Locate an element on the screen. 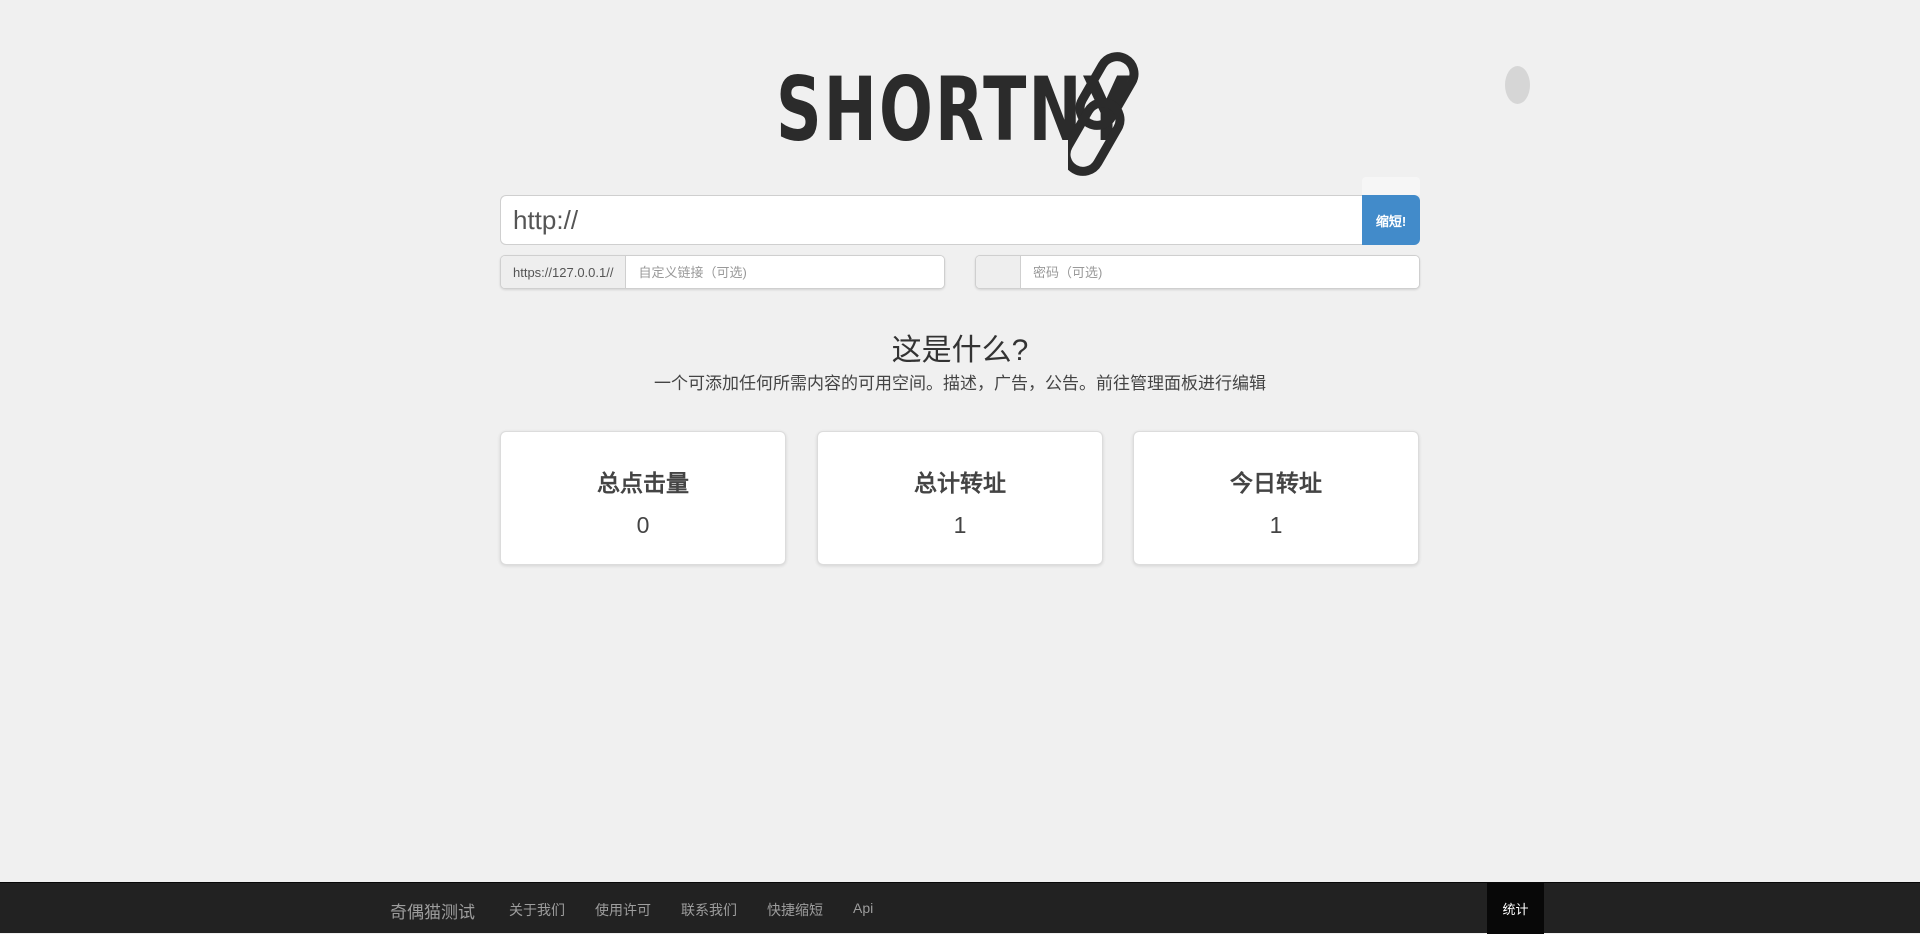 This screenshot has width=1920, height=934. stat-card-total-clicks: 总点击量 0 is located at coordinates (643, 498).